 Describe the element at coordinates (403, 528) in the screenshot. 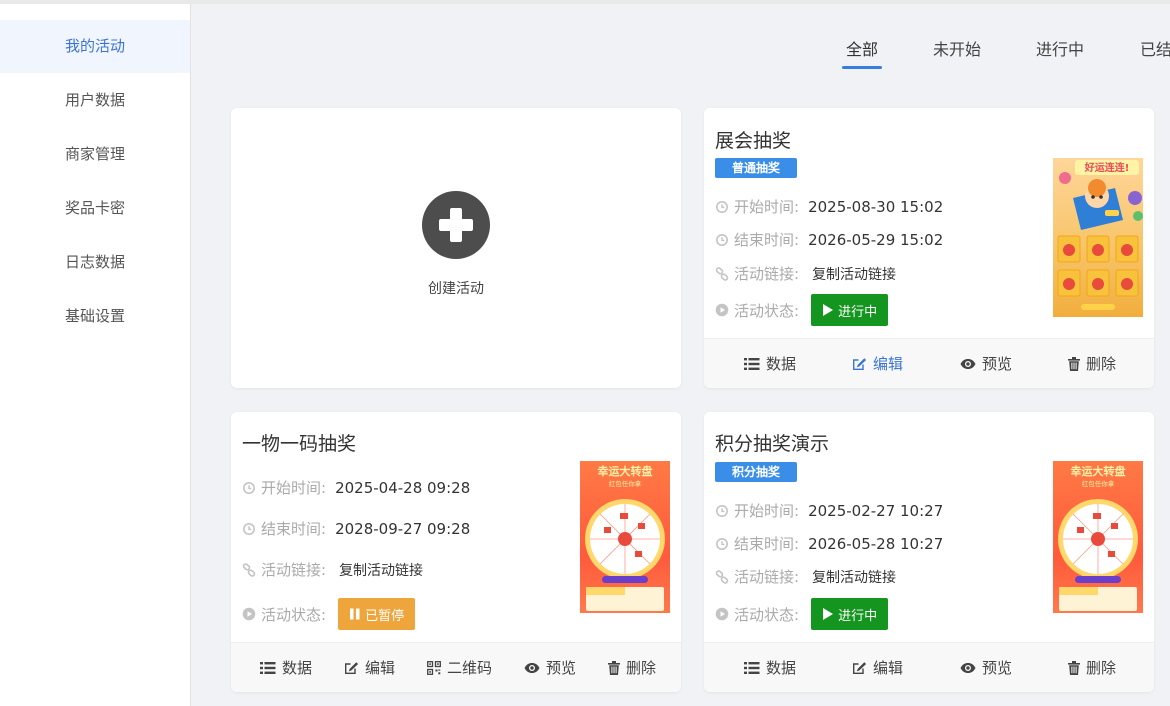

I see `end-time-value: 2028-09-27 09:28` at that location.